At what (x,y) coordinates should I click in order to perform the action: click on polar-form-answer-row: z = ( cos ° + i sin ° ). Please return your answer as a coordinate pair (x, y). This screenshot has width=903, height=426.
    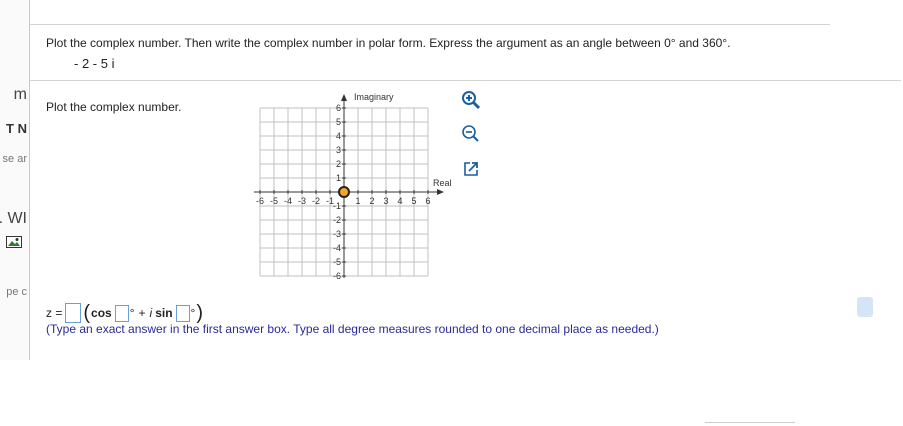
    Looking at the image, I should click on (125, 313).